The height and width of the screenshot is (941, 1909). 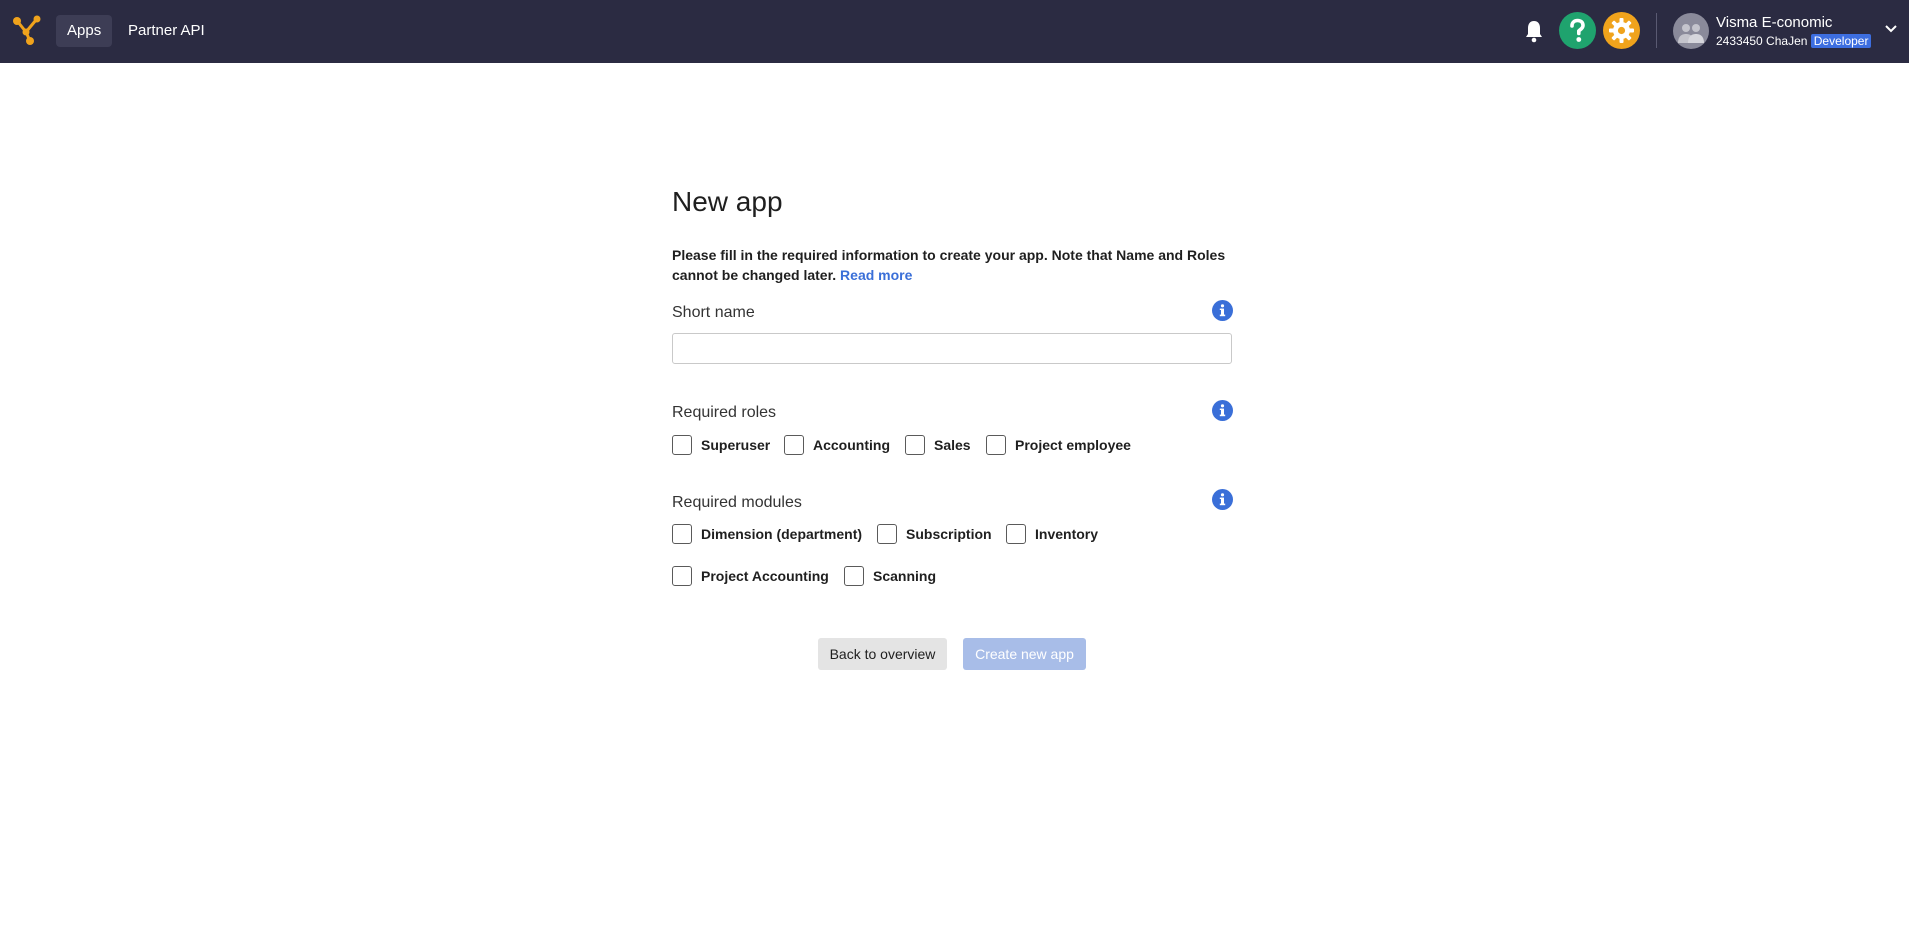 I want to click on role-checkbox-superuser: Superuser, so click(x=721, y=445).